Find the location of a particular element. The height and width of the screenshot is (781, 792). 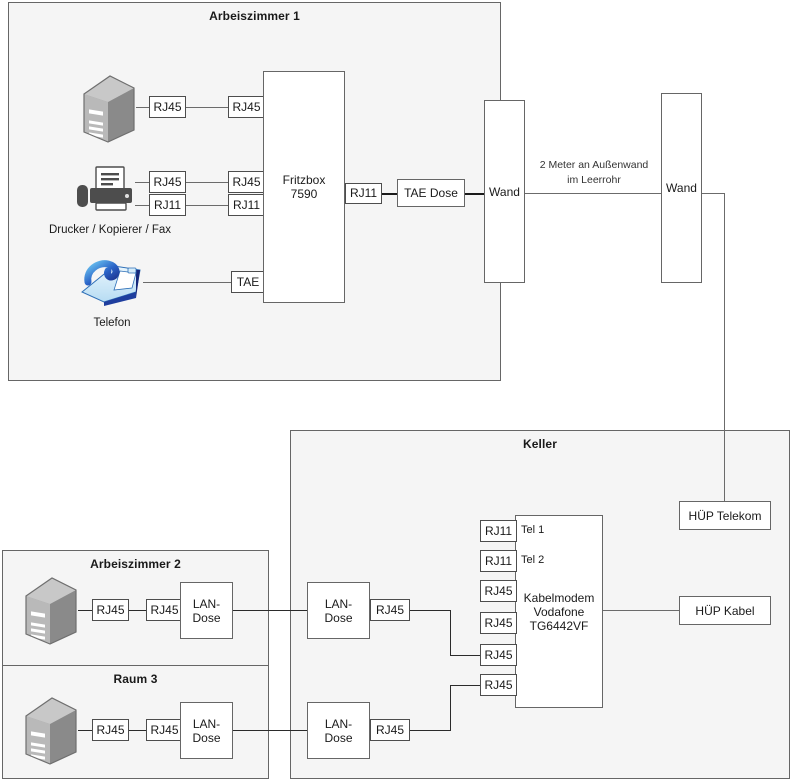

port-modem-tel1: RJ11 is located at coordinates (498, 531).